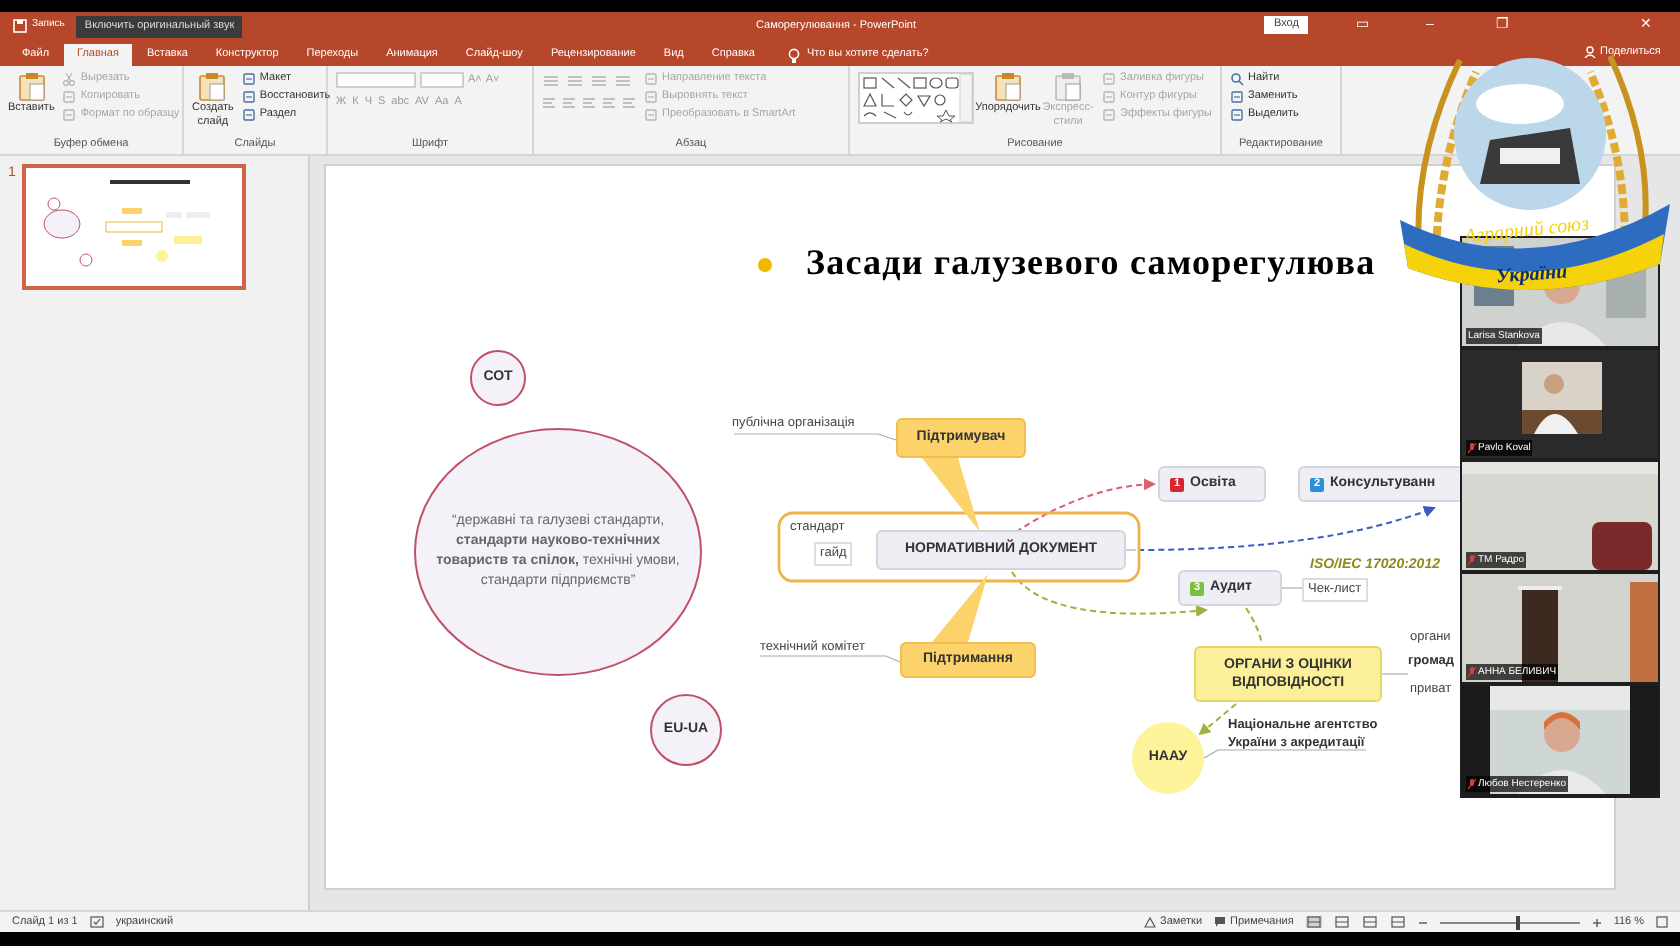  What do you see at coordinates (1662, 922) in the screenshot?
I see `fit-slide-icon` at bounding box center [1662, 922].